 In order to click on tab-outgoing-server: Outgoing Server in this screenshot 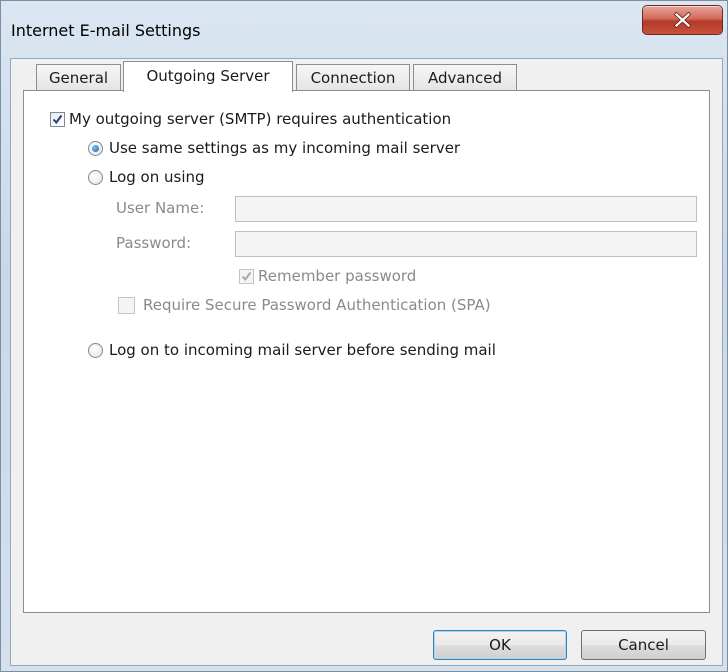, I will do `click(208, 76)`.